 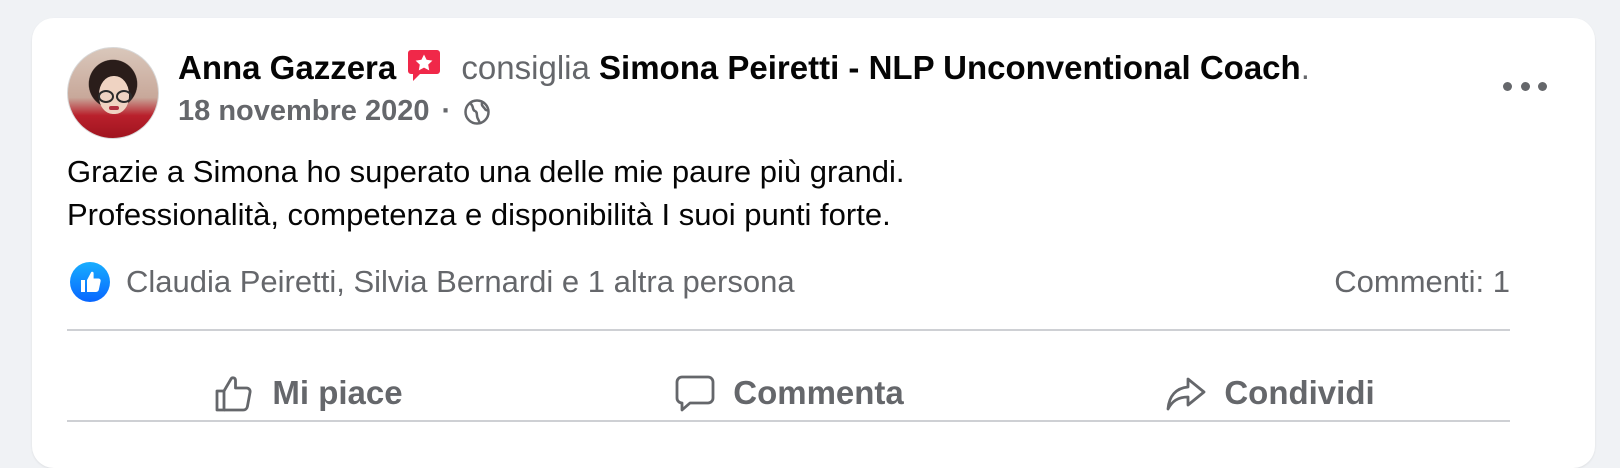 What do you see at coordinates (1305, 67) in the screenshot?
I see `header-period: .` at bounding box center [1305, 67].